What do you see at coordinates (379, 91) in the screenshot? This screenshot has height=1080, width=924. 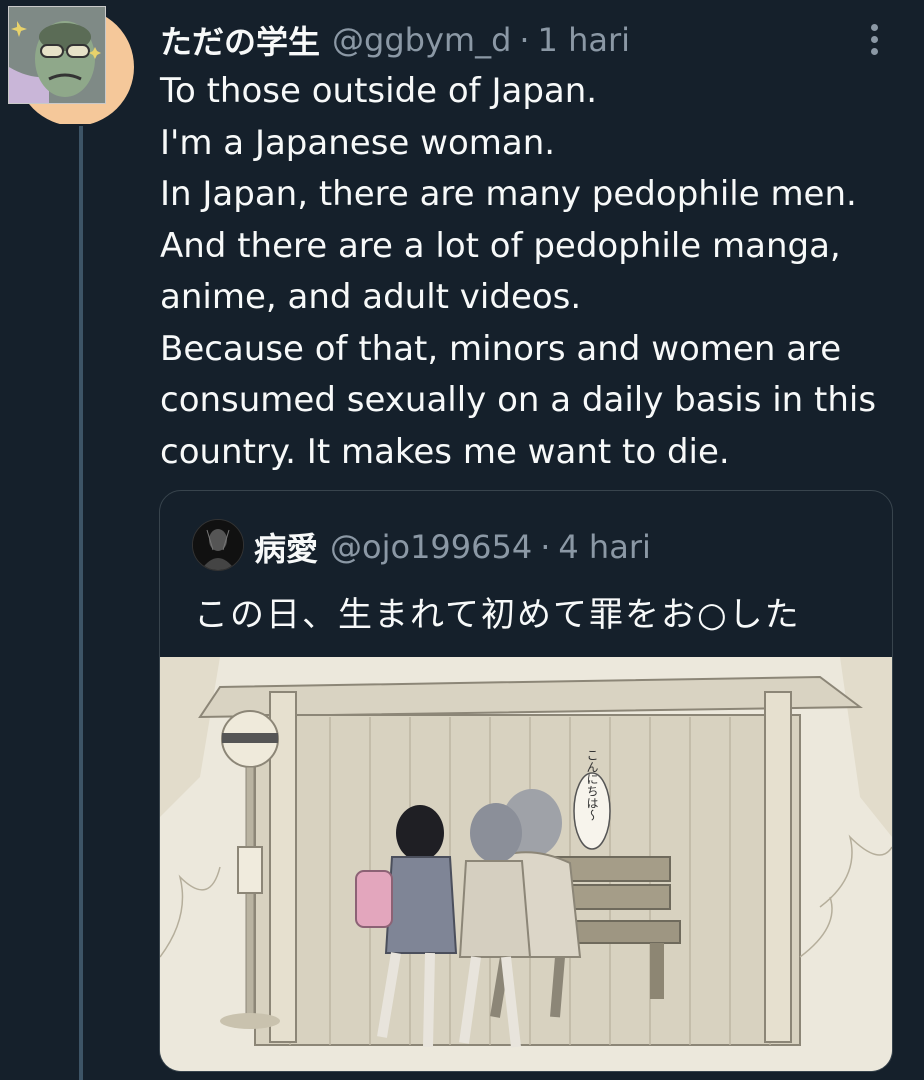 I see `tweet-text-line: To those outside of Japan.` at bounding box center [379, 91].